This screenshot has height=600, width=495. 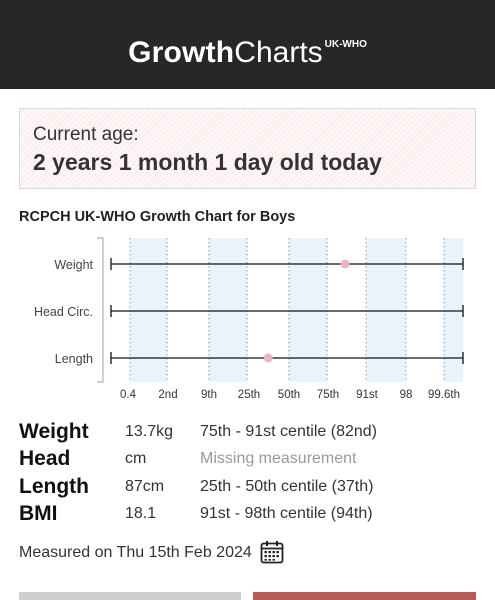 What do you see at coordinates (38, 513) in the screenshot?
I see `stat-name: BMI` at bounding box center [38, 513].